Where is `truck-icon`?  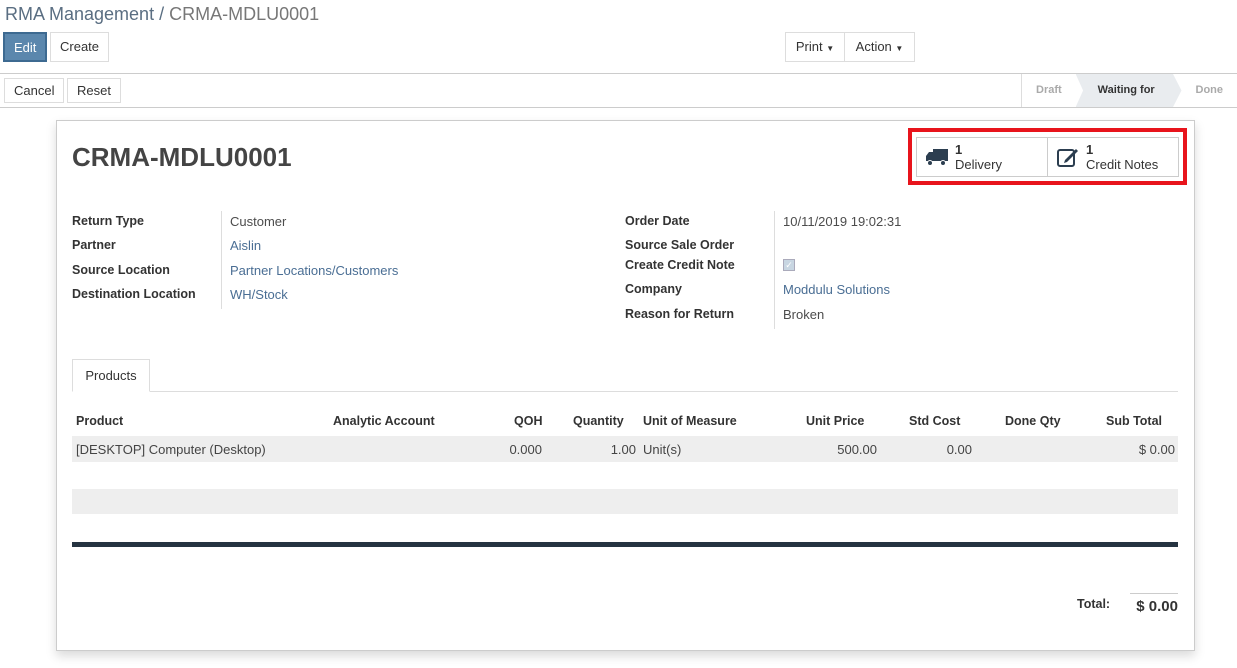 truck-icon is located at coordinates (937, 157).